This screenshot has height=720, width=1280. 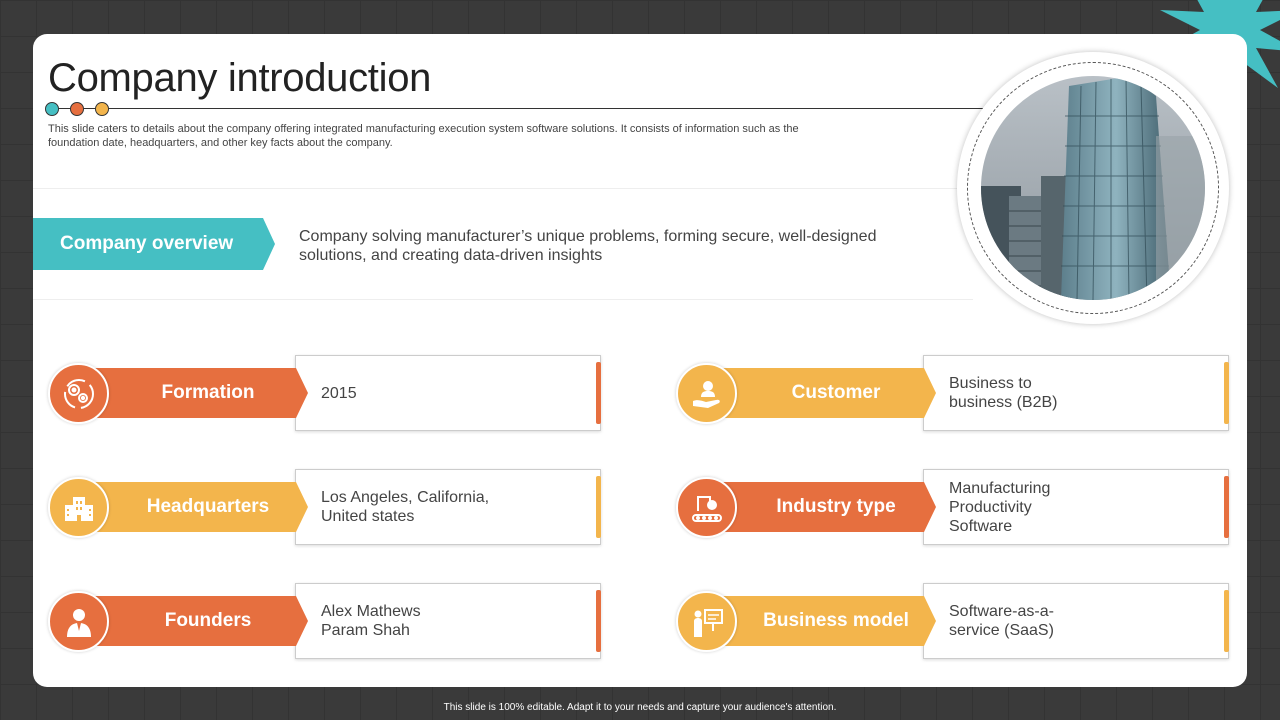 What do you see at coordinates (78, 393) in the screenshot?
I see `gears-icon` at bounding box center [78, 393].